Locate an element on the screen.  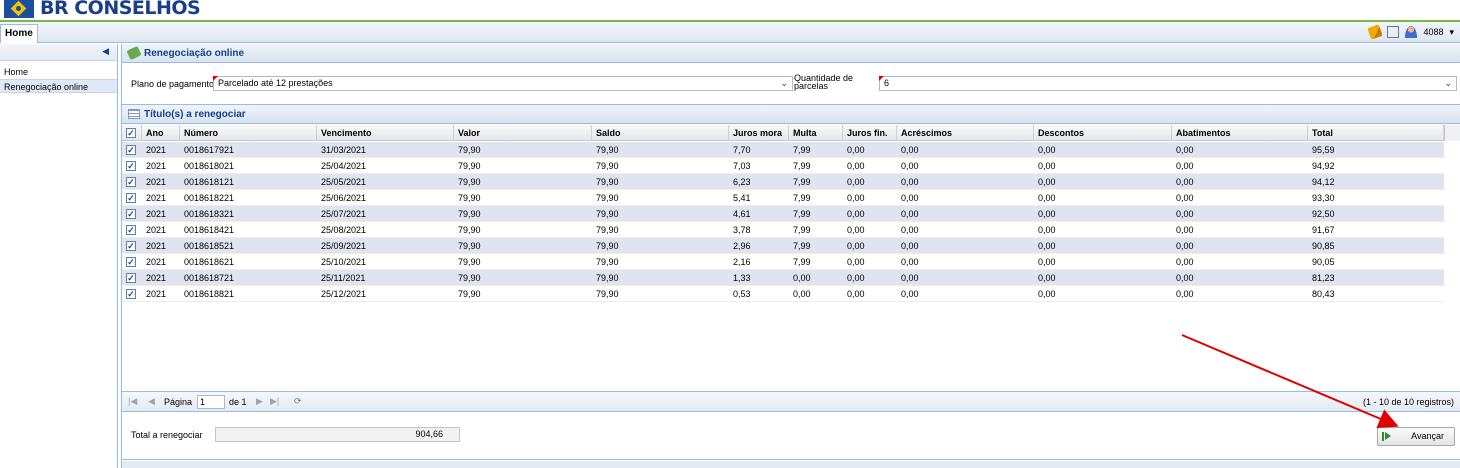
chevron-down-icon: ▾ is located at coordinates (1451, 32).